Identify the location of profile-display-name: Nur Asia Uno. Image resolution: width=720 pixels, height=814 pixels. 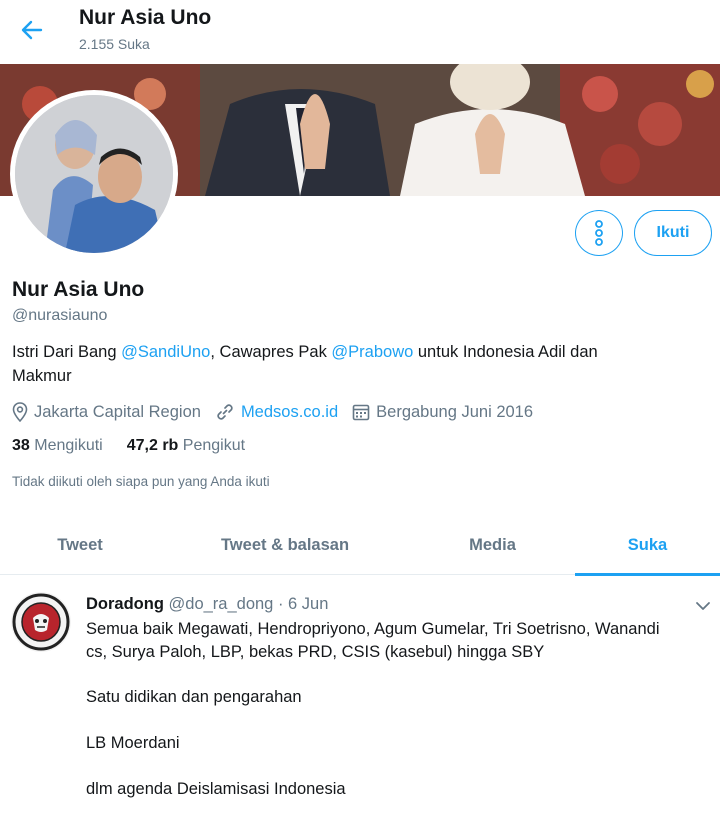
(78, 289).